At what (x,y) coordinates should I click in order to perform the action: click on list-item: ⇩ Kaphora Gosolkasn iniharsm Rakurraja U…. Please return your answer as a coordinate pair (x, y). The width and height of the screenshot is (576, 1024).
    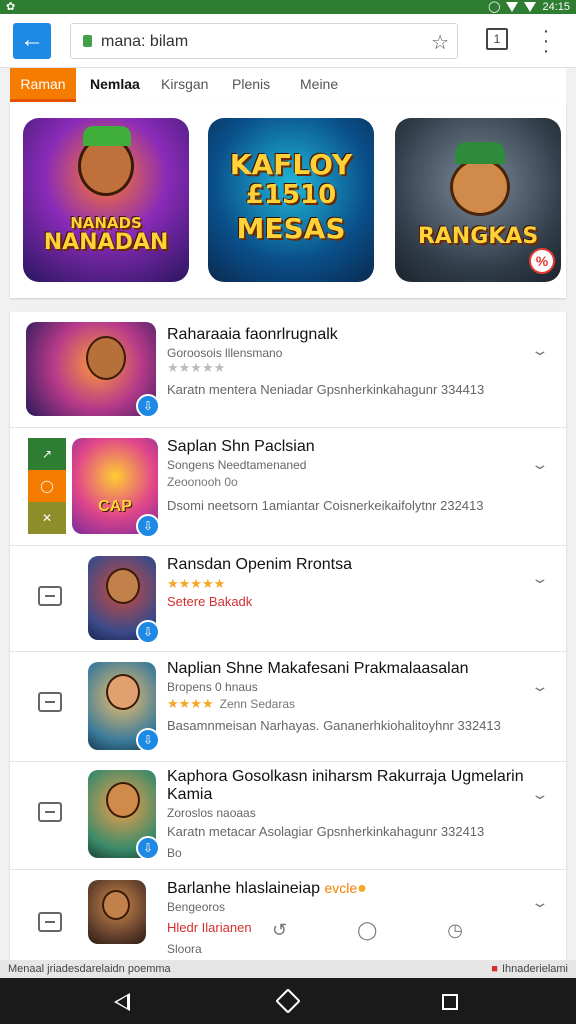
    Looking at the image, I should click on (288, 816).